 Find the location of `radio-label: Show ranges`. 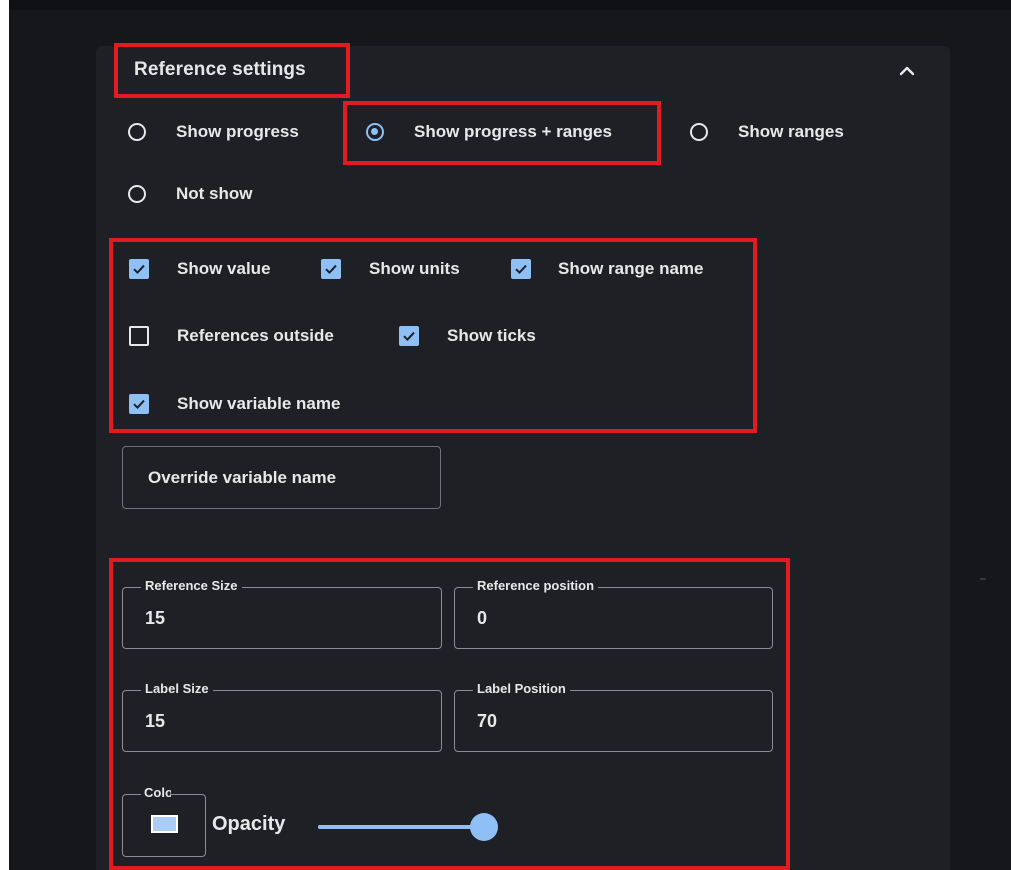

radio-label: Show ranges is located at coordinates (791, 131).